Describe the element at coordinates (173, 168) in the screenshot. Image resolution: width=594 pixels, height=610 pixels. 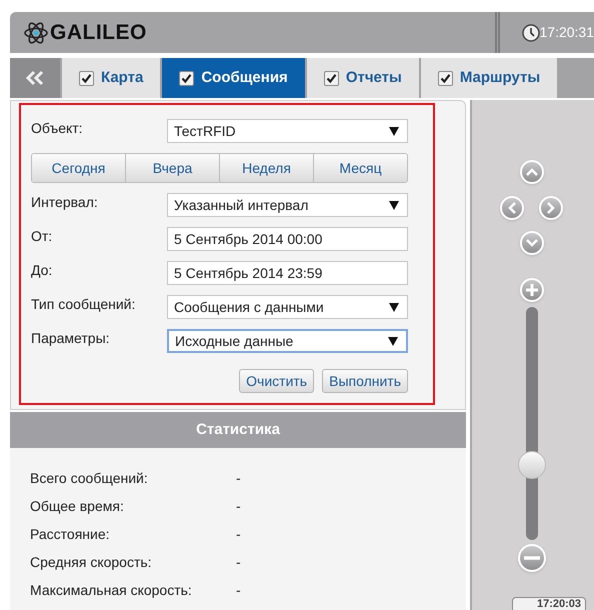
I see `period-button: Вчера` at that location.